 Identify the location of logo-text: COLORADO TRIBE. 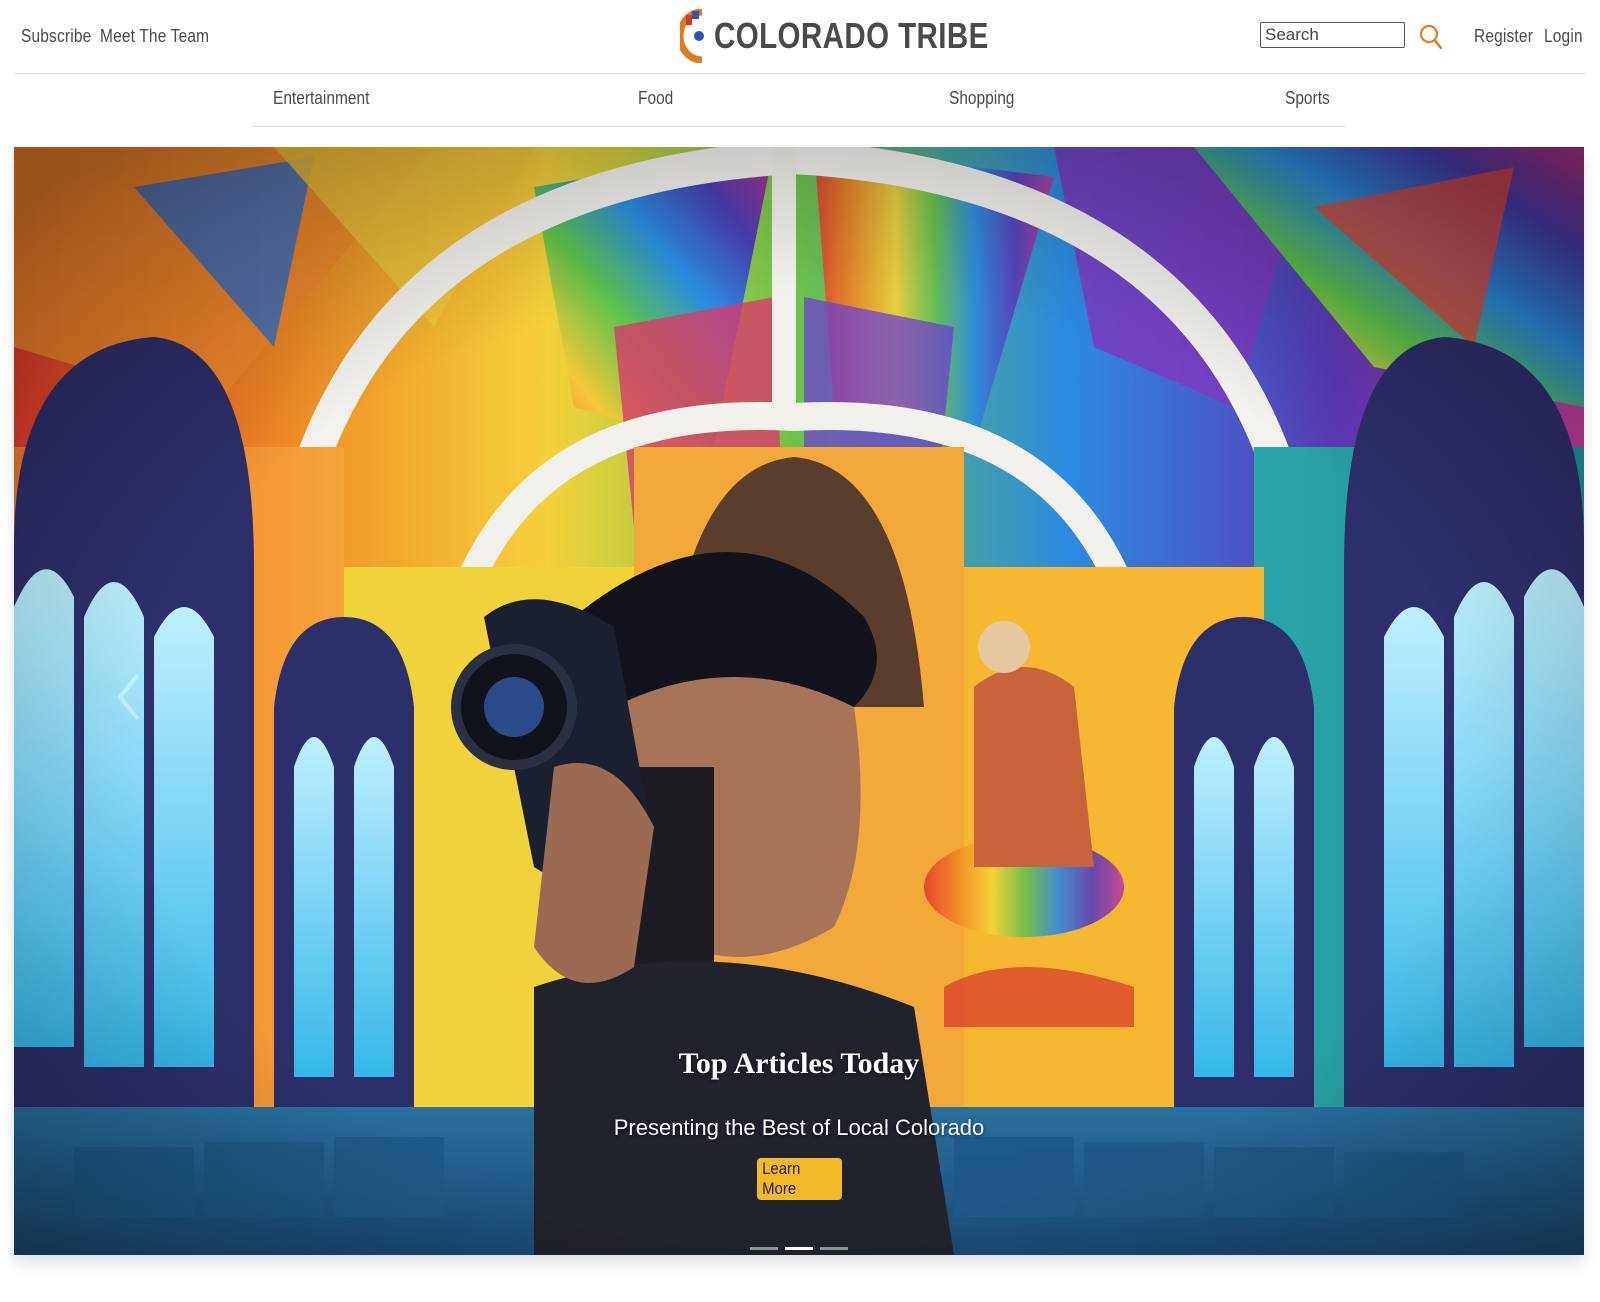
(851, 35).